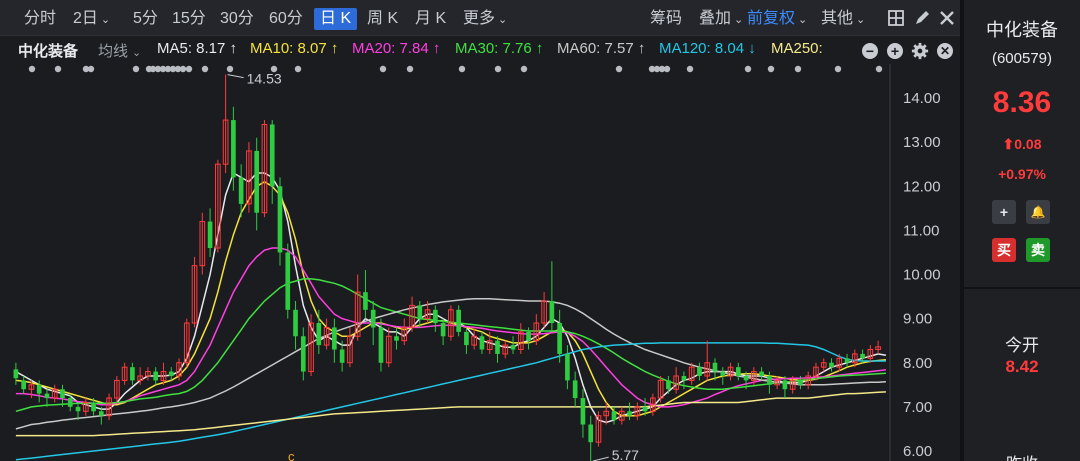 Image resolution: width=1080 pixels, height=461 pixels. What do you see at coordinates (1022, 366) in the screenshot?
I see `open-value: 8.42` at bounding box center [1022, 366].